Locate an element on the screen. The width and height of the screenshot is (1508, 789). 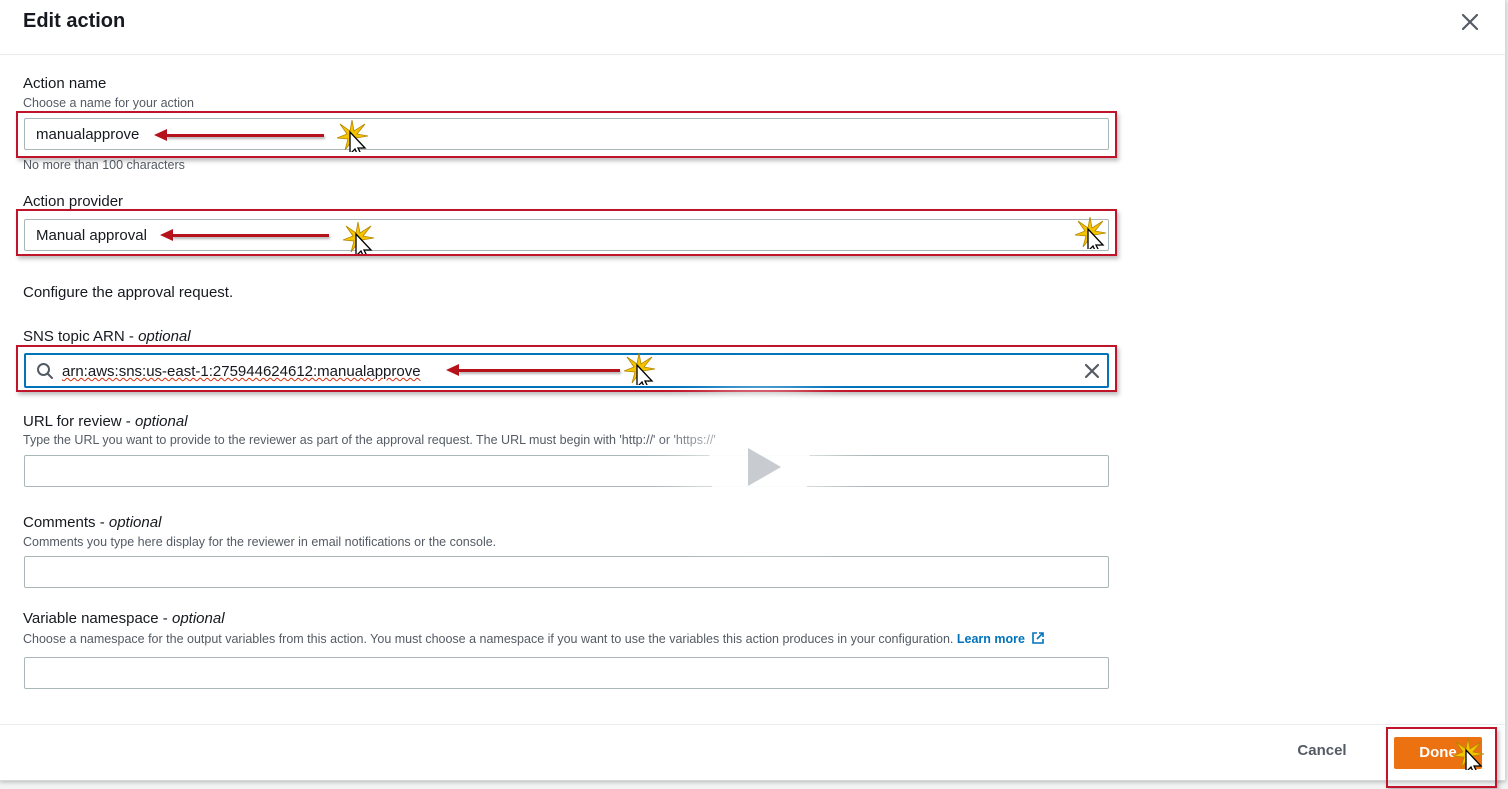
sns-optional-text: optional is located at coordinates (164, 336).